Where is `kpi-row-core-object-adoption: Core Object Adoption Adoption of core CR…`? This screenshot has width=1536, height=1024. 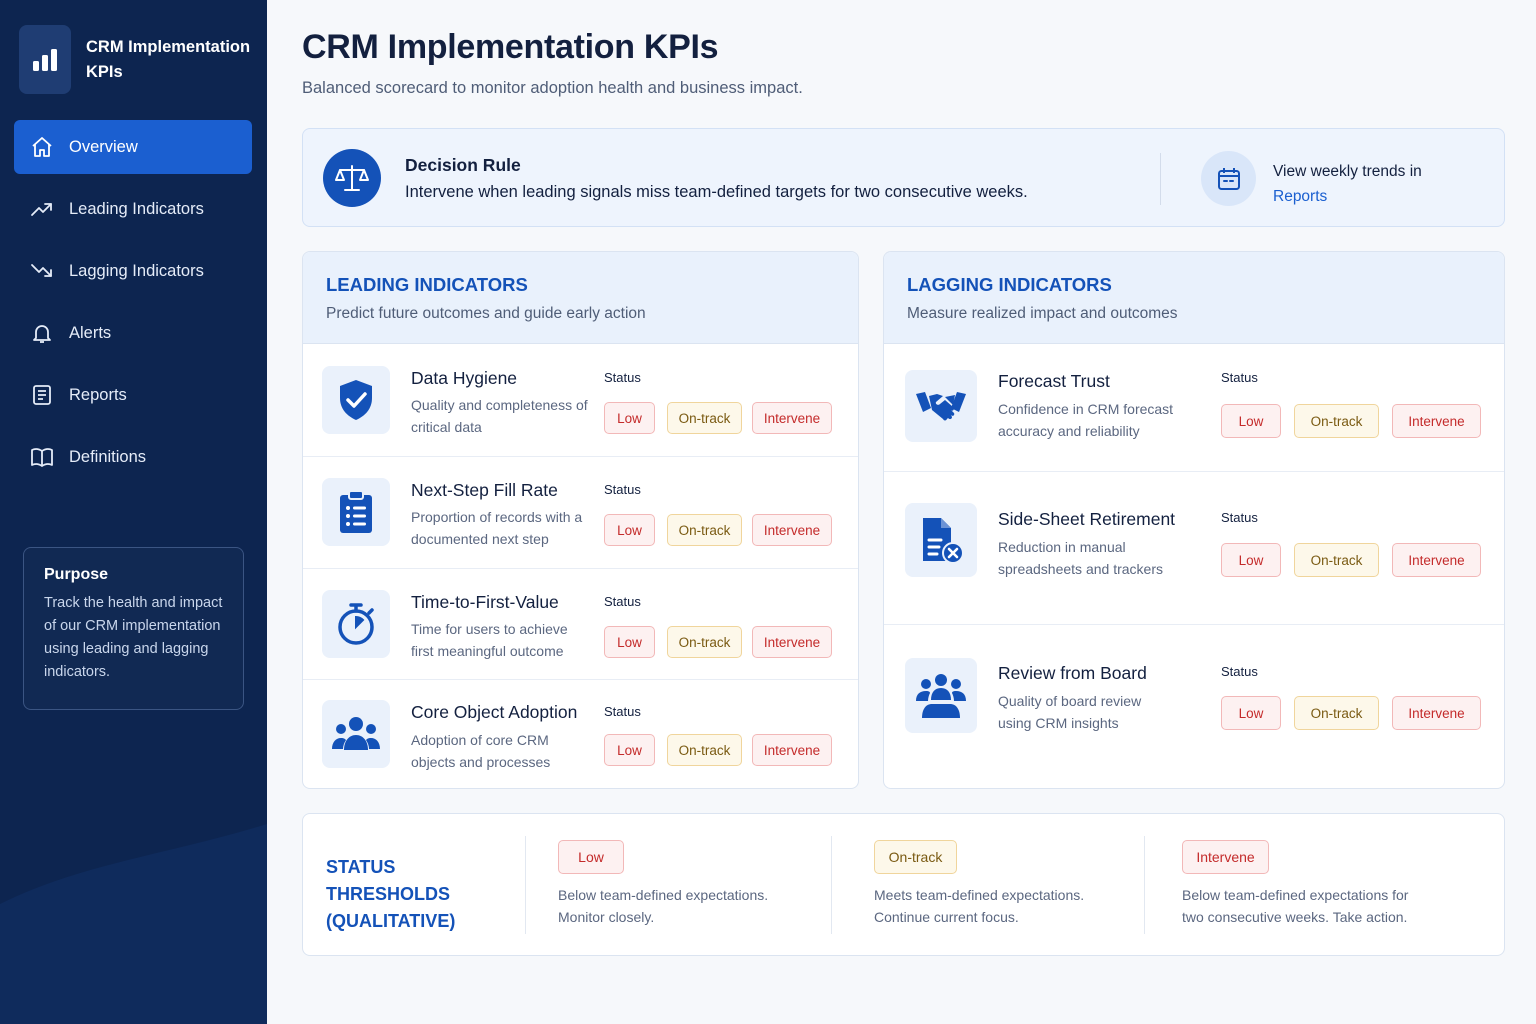 kpi-row-core-object-adoption: Core Object Adoption Adoption of core CR… is located at coordinates (580, 734).